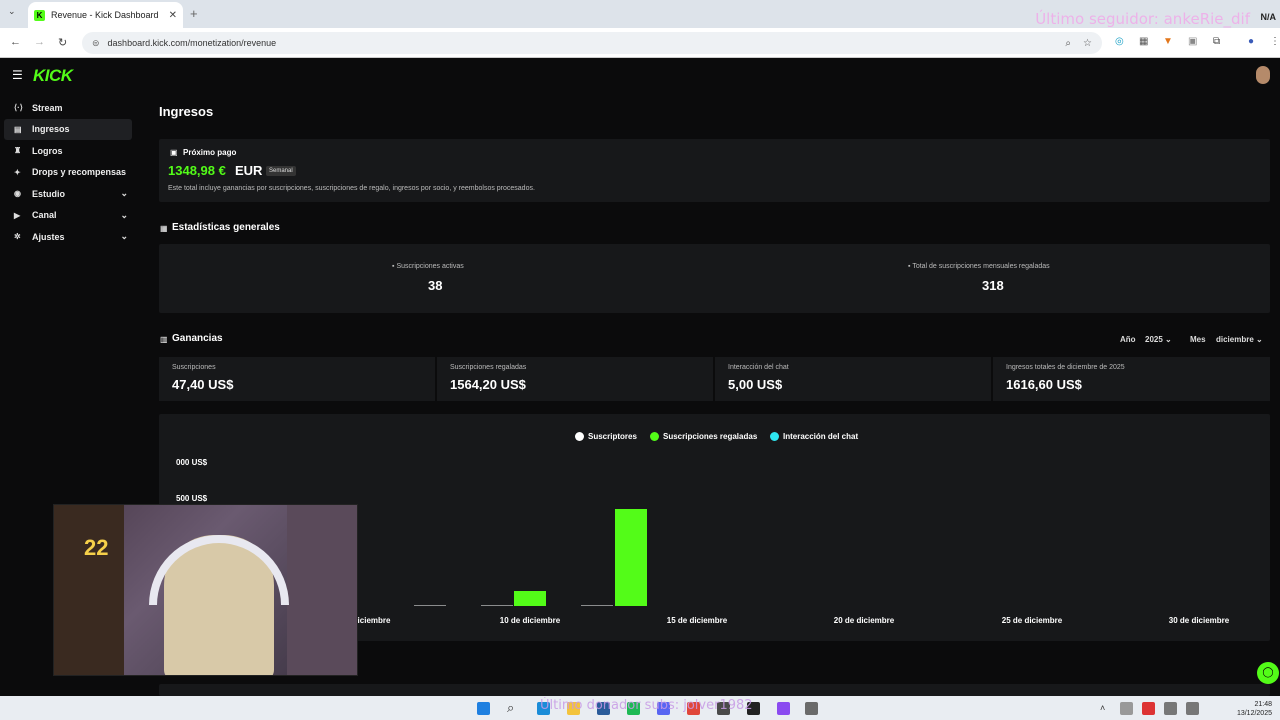 This screenshot has height=720, width=1280. What do you see at coordinates (192, 43) in the screenshot?
I see `url-text: dashboard.kick.com/monetization/revenue` at bounding box center [192, 43].